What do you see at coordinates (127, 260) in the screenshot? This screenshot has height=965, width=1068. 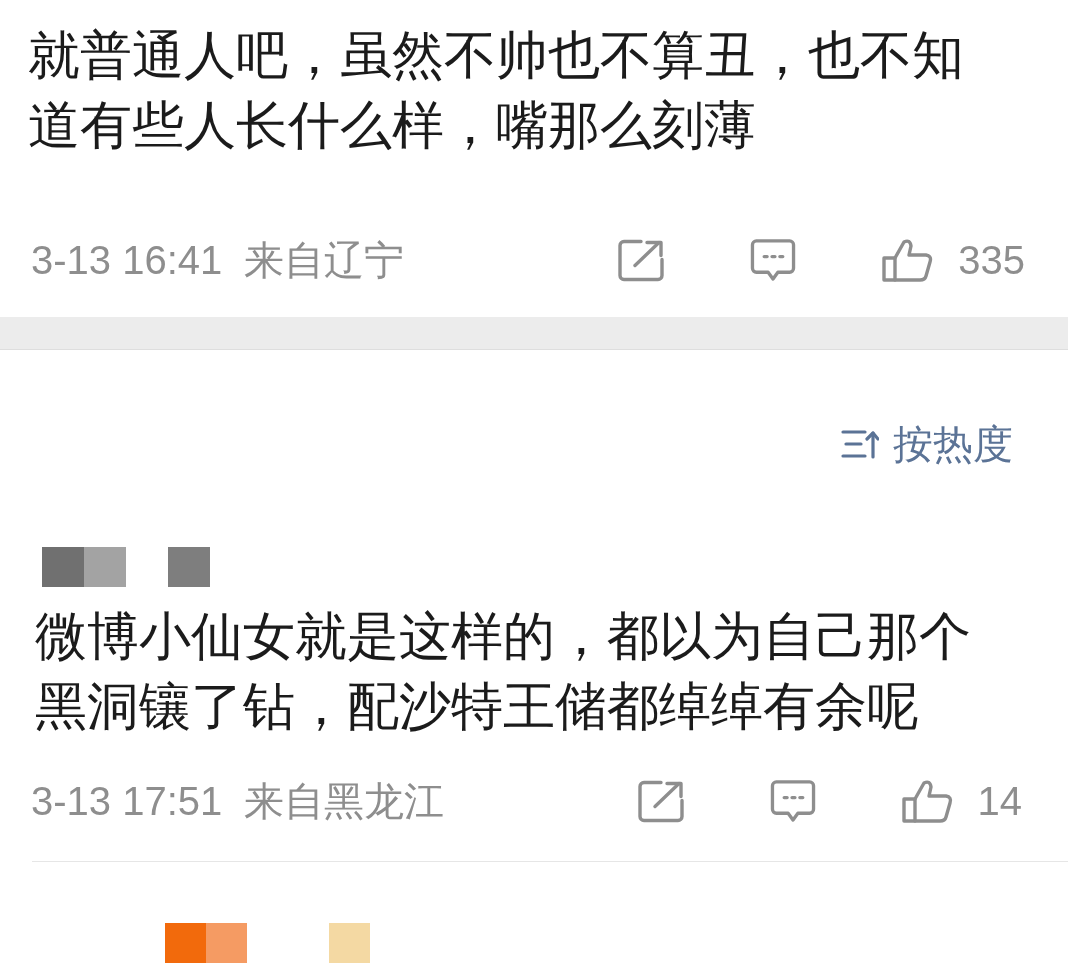 I see `comment-time: 3-13 16:41` at bounding box center [127, 260].